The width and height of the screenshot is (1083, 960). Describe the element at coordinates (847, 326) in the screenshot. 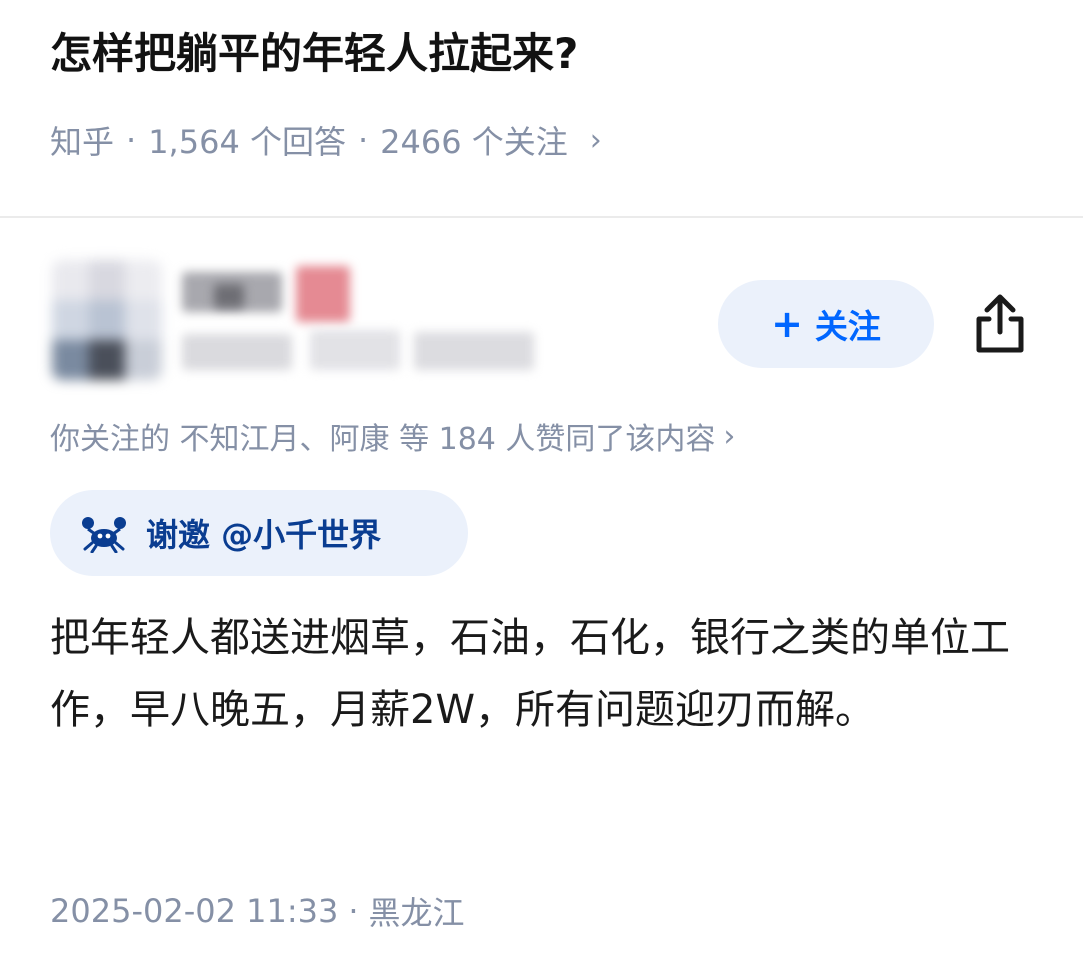

I see `follow-label: 关注` at that location.